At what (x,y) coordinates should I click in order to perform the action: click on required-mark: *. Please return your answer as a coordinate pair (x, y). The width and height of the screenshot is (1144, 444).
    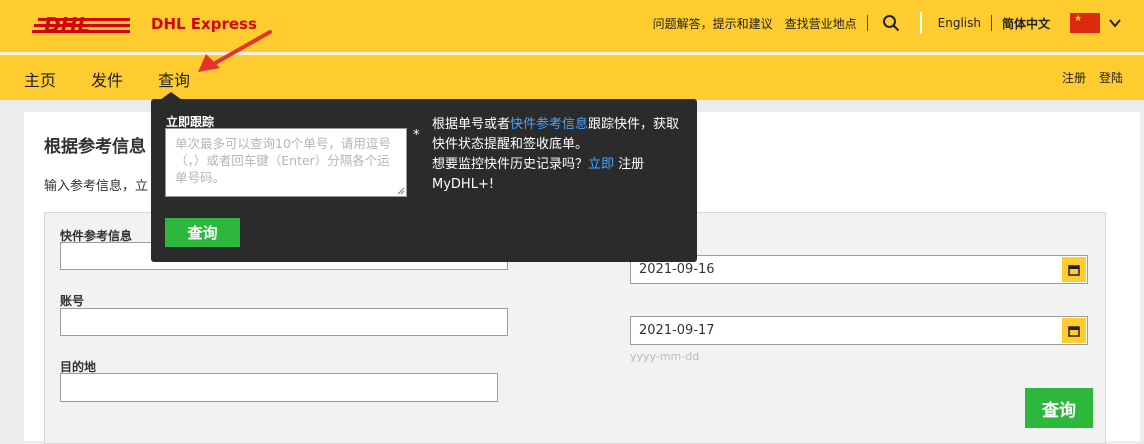
    Looking at the image, I should click on (416, 135).